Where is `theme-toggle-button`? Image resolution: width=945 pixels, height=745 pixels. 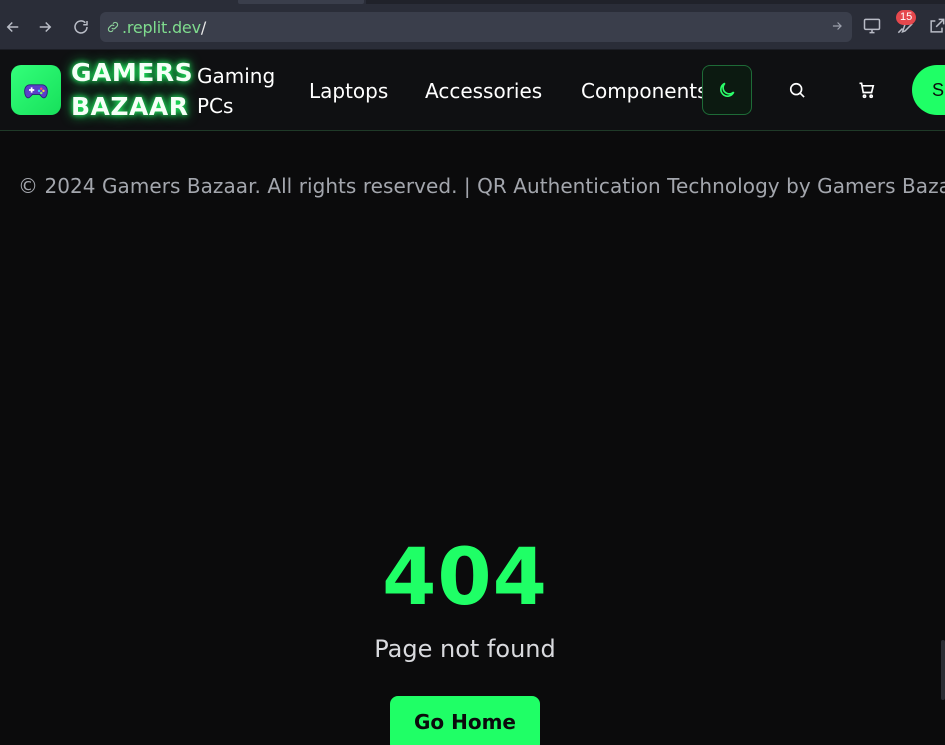 theme-toggle-button is located at coordinates (727, 90).